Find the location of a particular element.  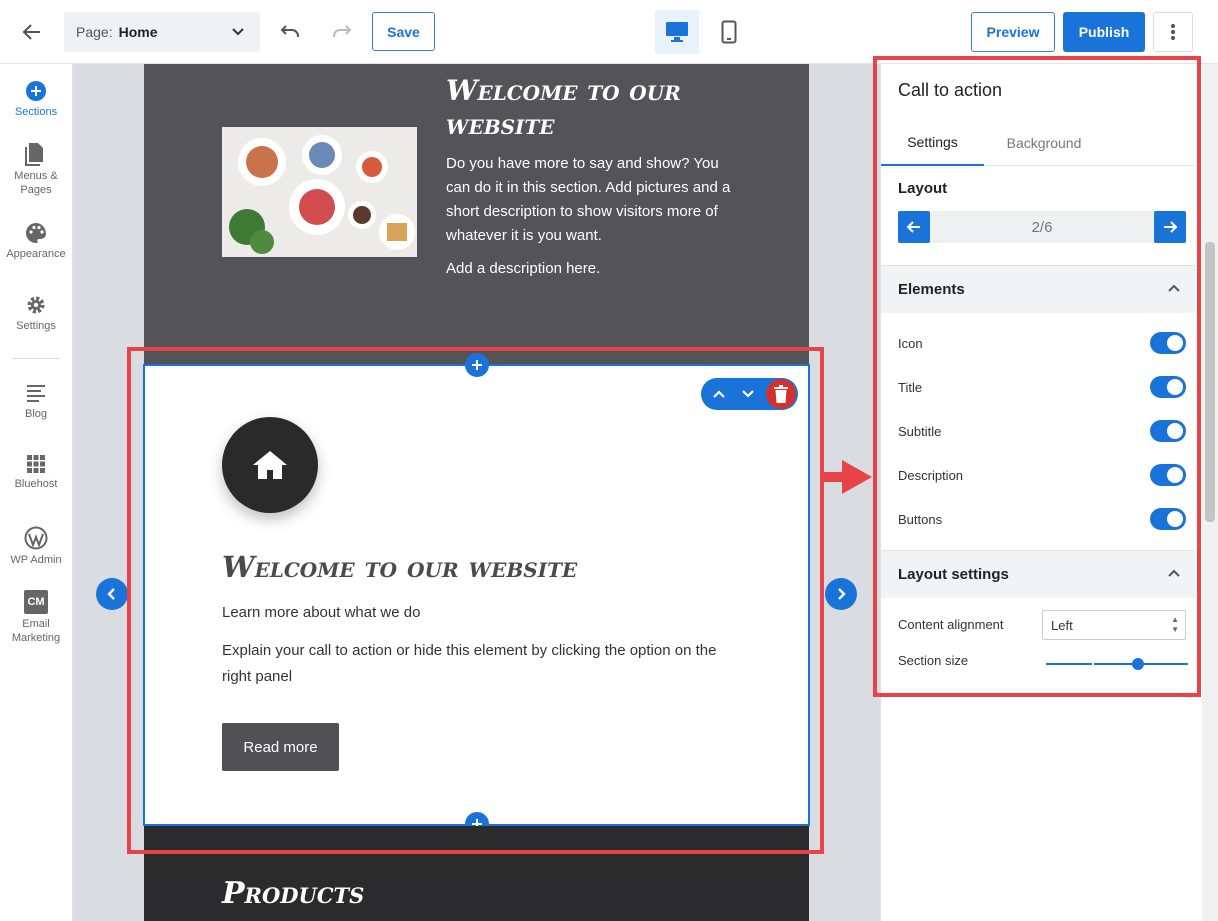

content-alignment-value: Left is located at coordinates (1062, 625).